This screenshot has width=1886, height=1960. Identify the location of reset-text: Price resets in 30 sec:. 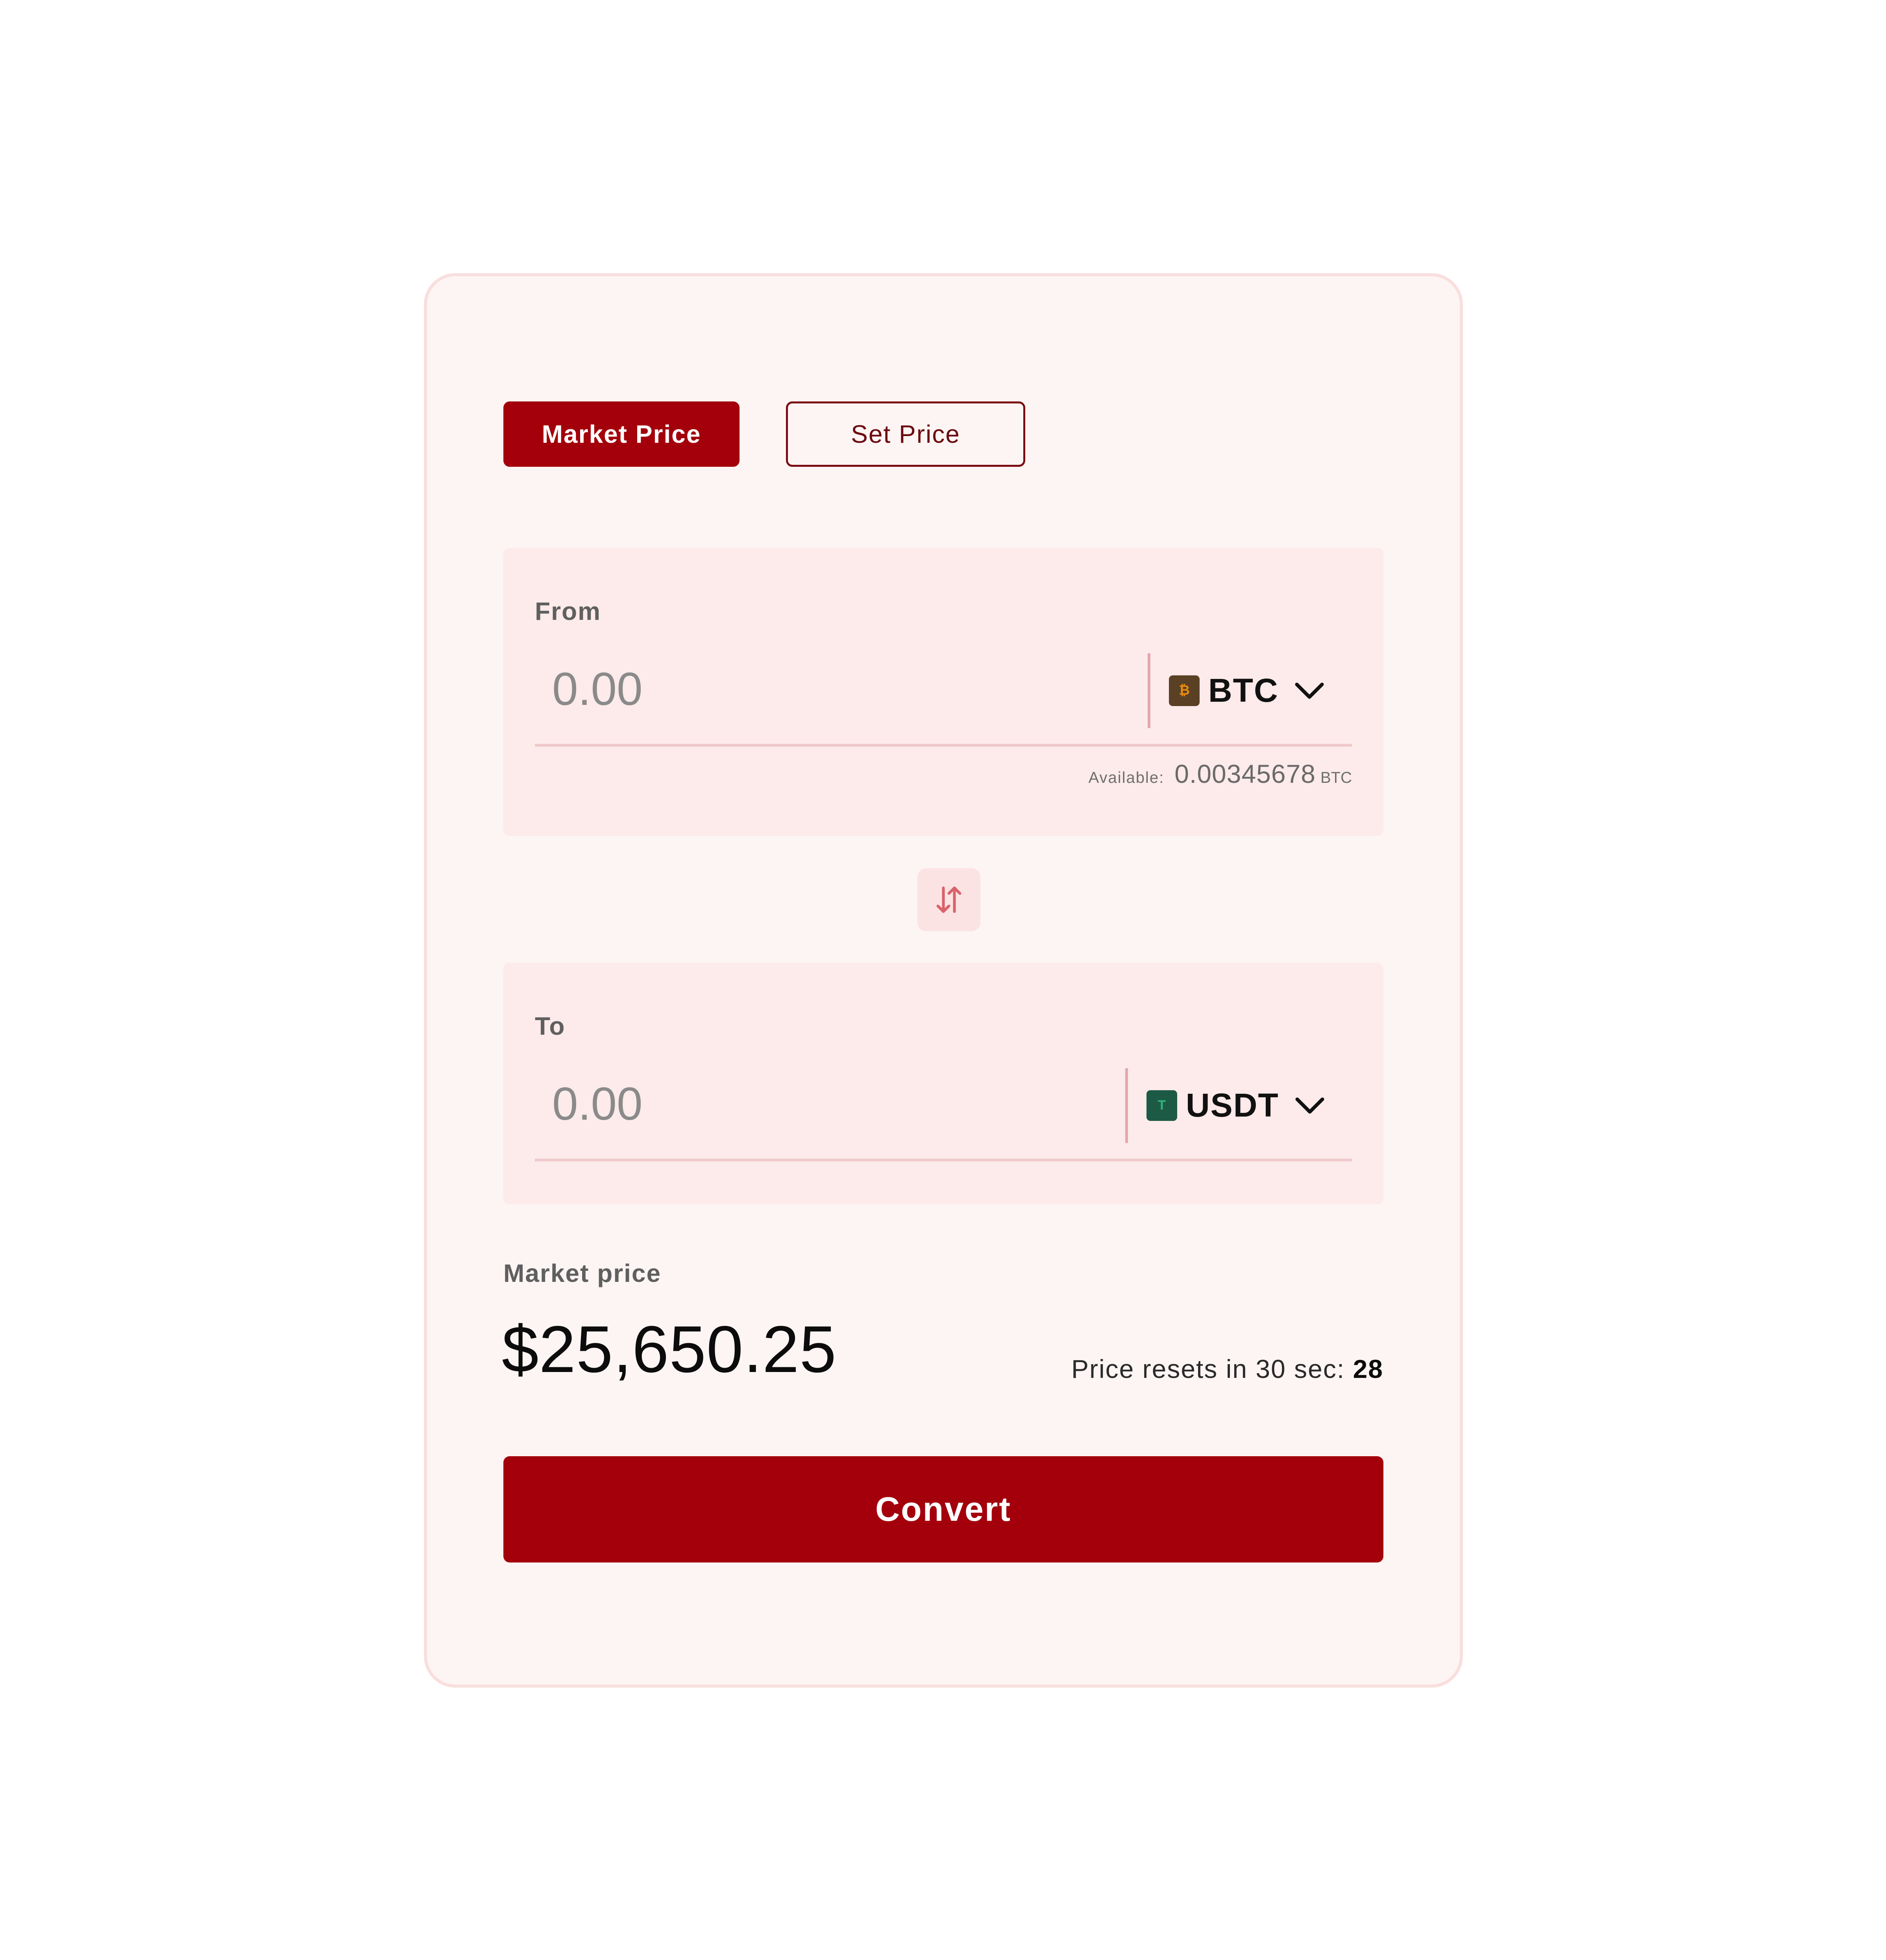
(1208, 1369).